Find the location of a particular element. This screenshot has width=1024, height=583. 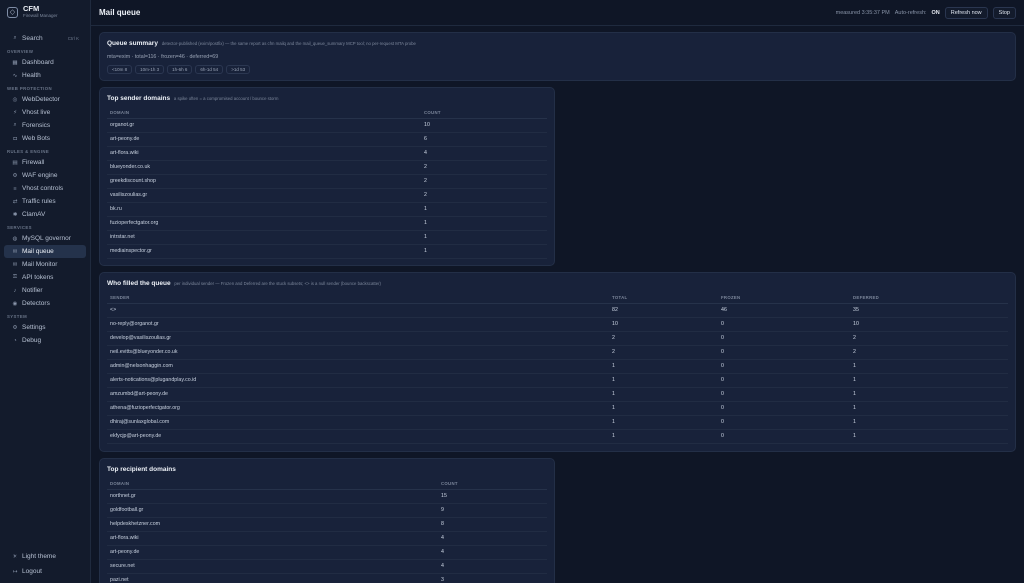

table-cell: intrstar.net is located at coordinates (264, 237).